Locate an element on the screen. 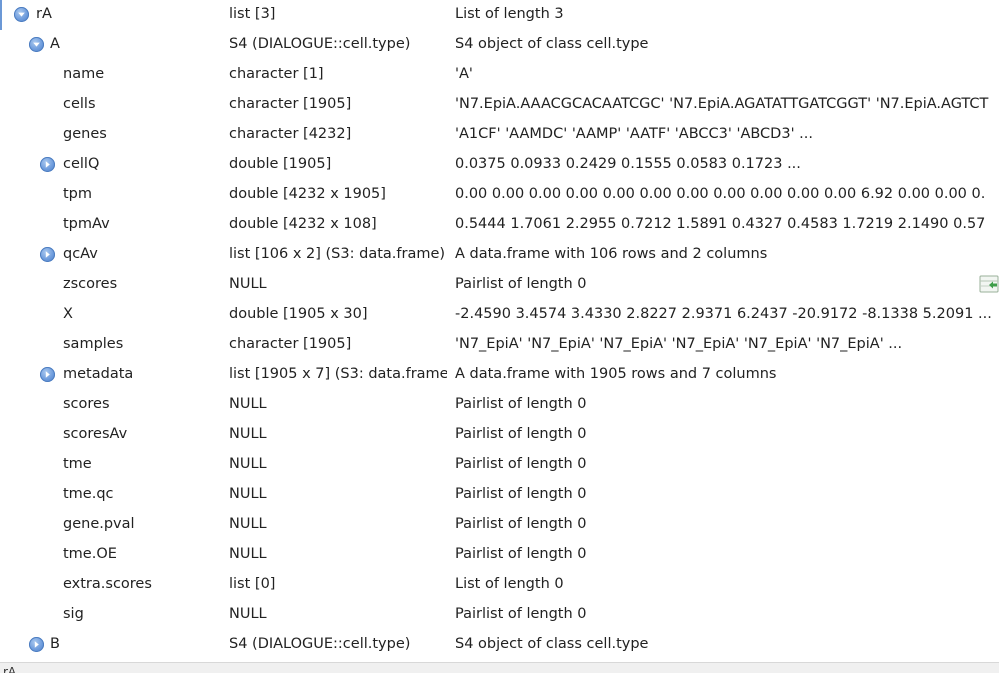  row-name: tpm is located at coordinates (78, 194).